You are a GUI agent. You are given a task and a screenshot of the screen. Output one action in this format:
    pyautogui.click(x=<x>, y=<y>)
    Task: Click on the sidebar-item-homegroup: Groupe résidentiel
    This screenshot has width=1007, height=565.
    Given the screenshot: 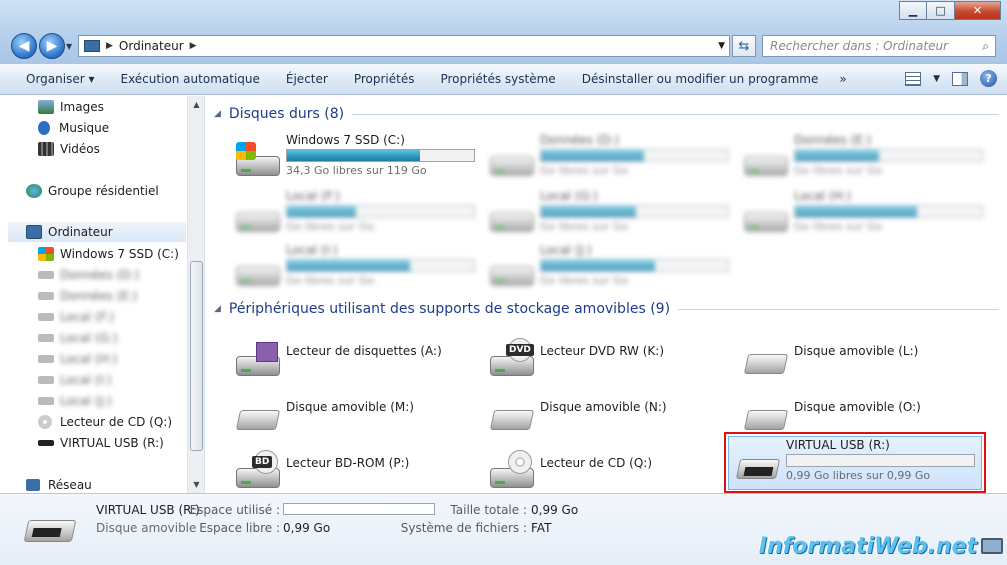 What is the action you would take?
    pyautogui.click(x=92, y=191)
    